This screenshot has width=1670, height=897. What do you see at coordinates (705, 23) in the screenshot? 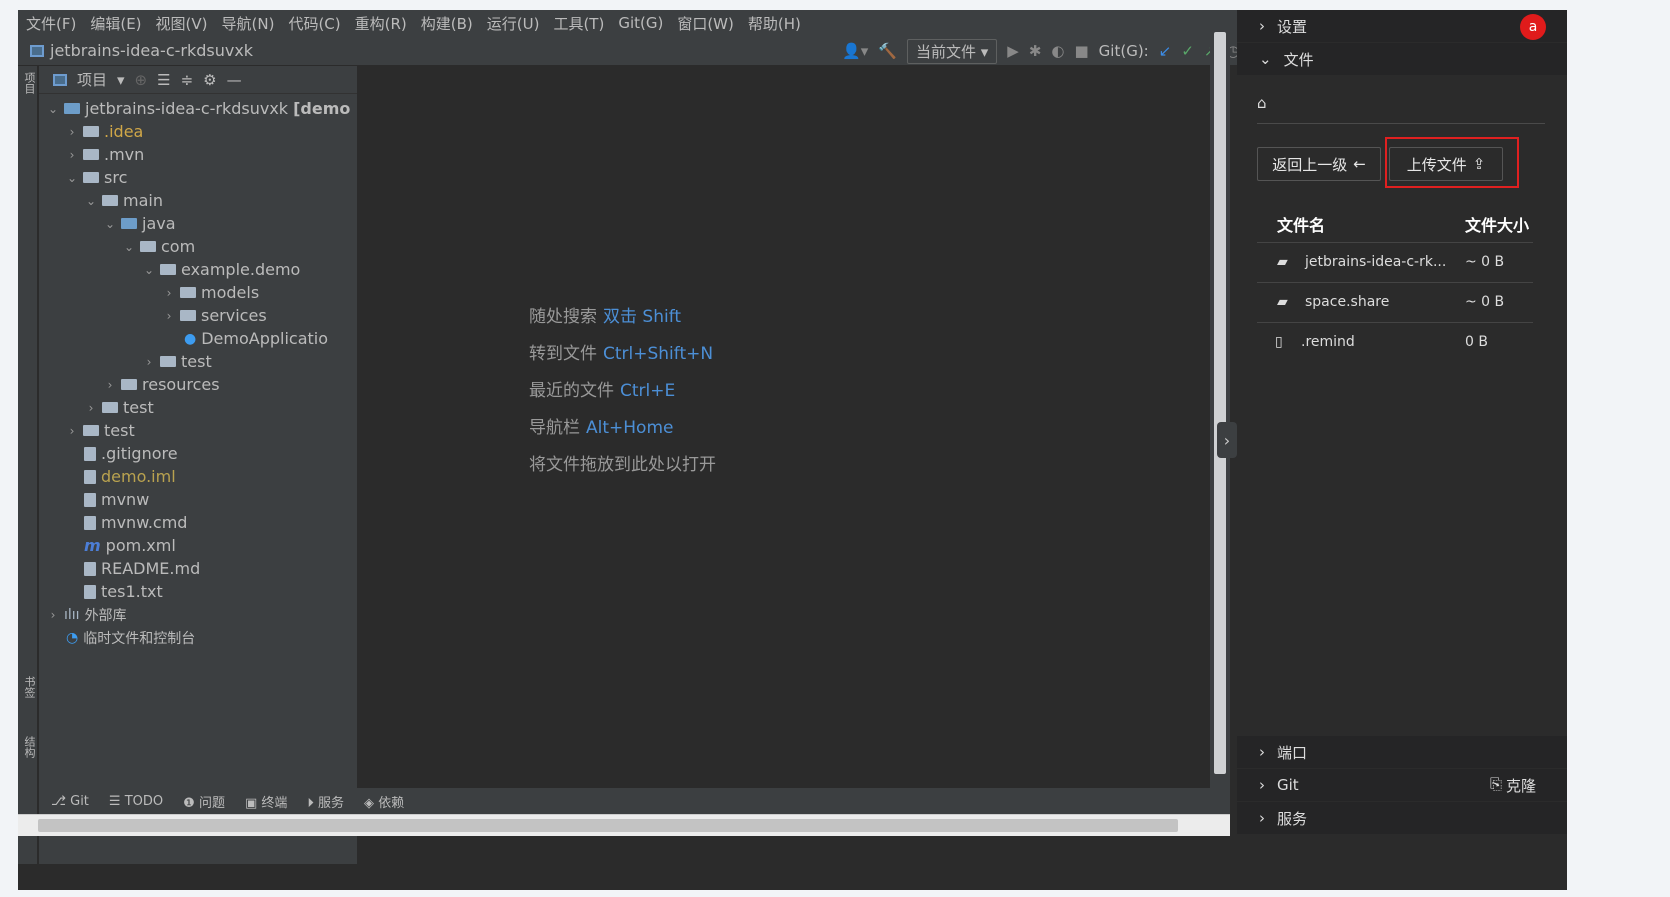
I see `menu-window: 窗口(W)` at bounding box center [705, 23].